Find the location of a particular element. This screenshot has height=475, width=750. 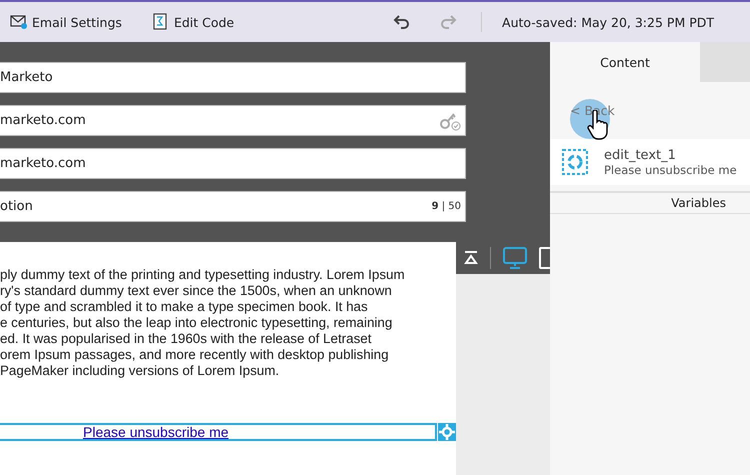

toolbar-button: Email Settings is located at coordinates (66, 22).